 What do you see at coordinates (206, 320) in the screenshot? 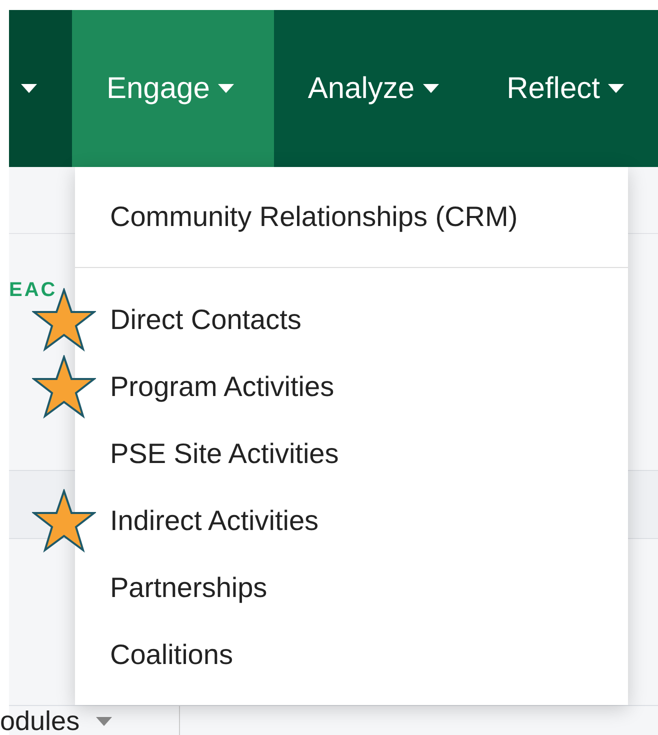
I see `menu-item: Direct Contacts` at bounding box center [206, 320].